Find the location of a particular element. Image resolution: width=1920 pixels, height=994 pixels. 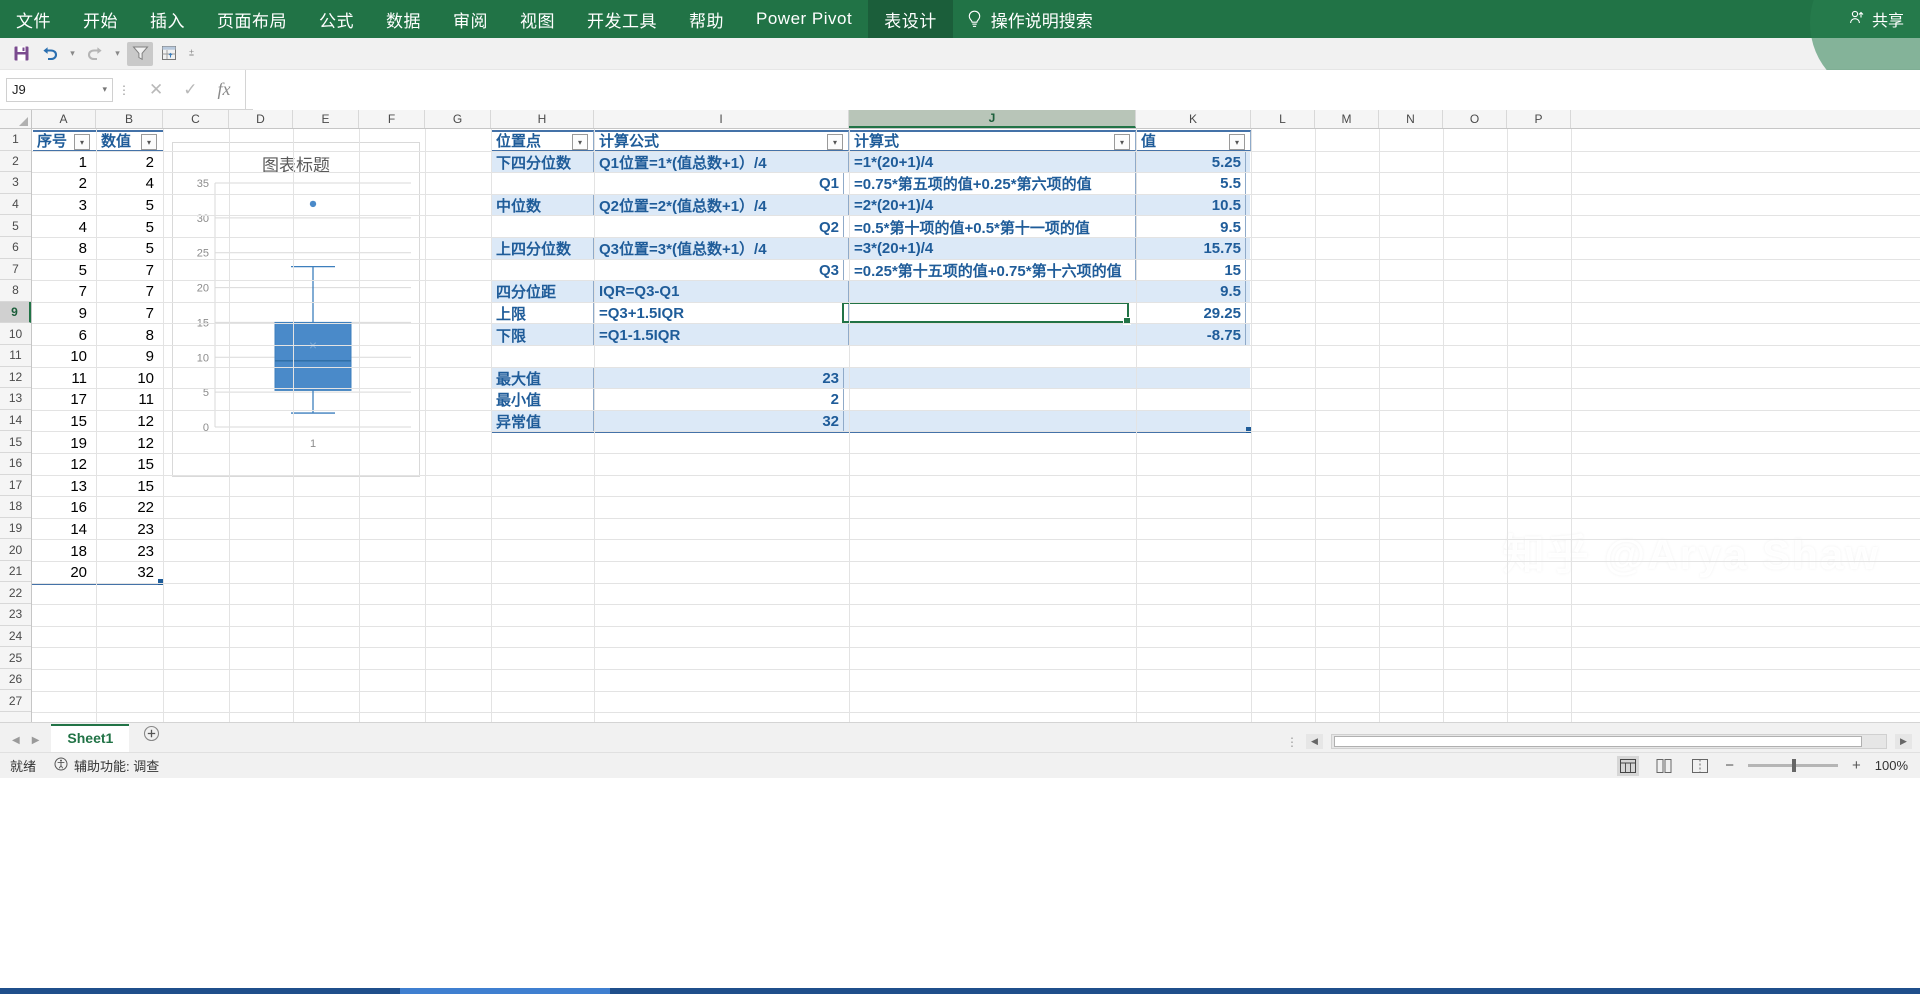

sheet-tab-sheet1: Sheet1 is located at coordinates (90, 738).